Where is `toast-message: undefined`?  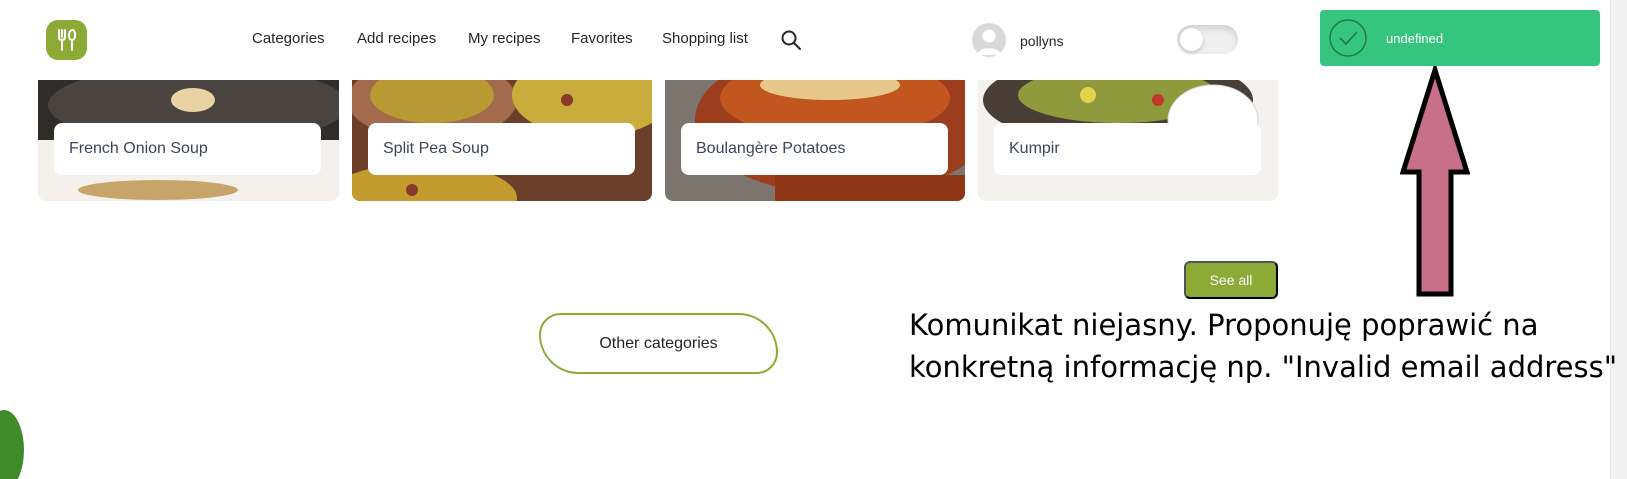 toast-message: undefined is located at coordinates (1415, 38).